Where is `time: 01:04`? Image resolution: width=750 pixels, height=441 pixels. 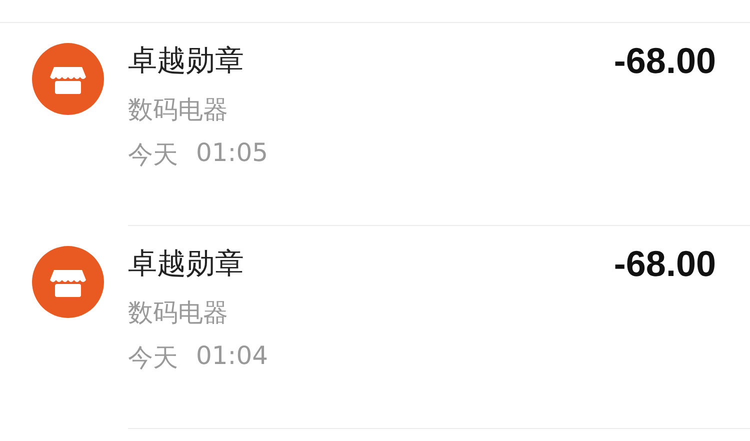 time: 01:04 is located at coordinates (232, 356).